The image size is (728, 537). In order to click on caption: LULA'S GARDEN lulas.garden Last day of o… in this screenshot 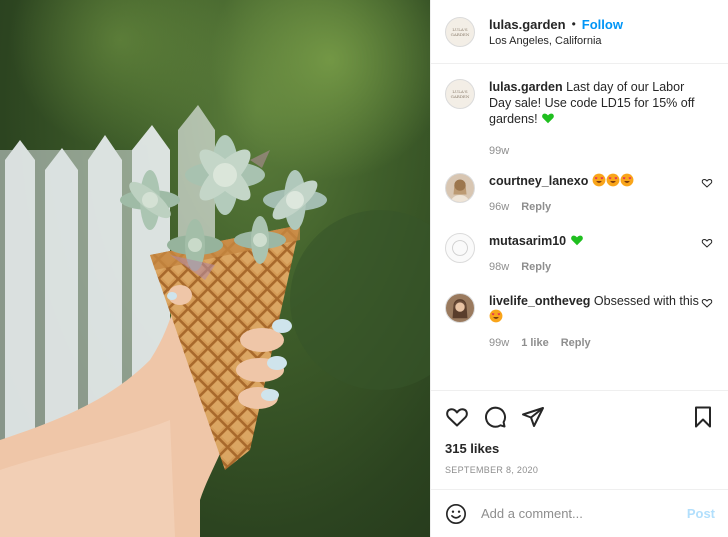, I will do `click(580, 119)`.